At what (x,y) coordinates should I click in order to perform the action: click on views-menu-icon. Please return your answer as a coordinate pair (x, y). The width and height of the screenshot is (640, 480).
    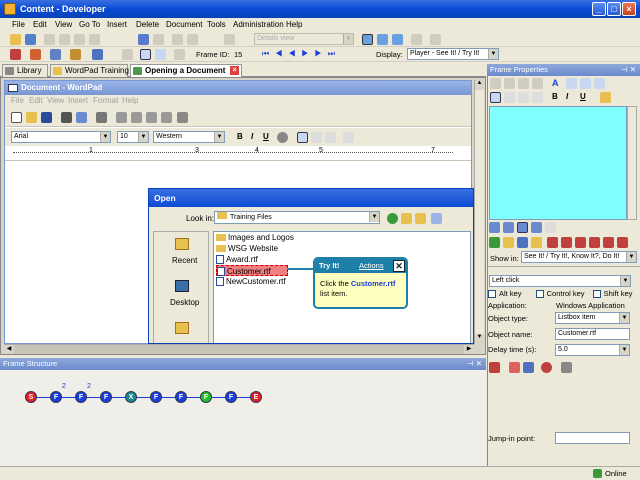
    Looking at the image, I should click on (436, 218).